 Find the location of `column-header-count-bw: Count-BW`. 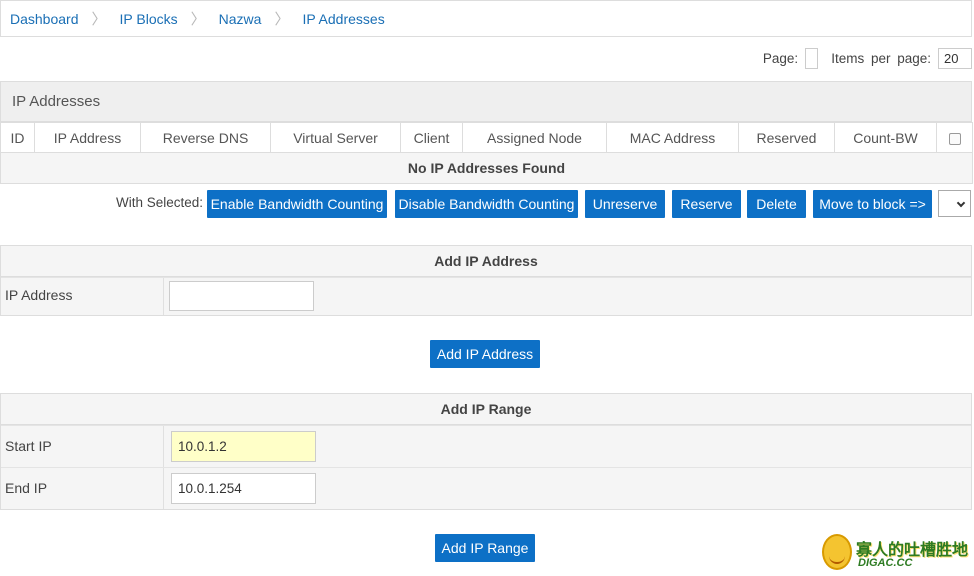

column-header-count-bw: Count-BW is located at coordinates (885, 137).